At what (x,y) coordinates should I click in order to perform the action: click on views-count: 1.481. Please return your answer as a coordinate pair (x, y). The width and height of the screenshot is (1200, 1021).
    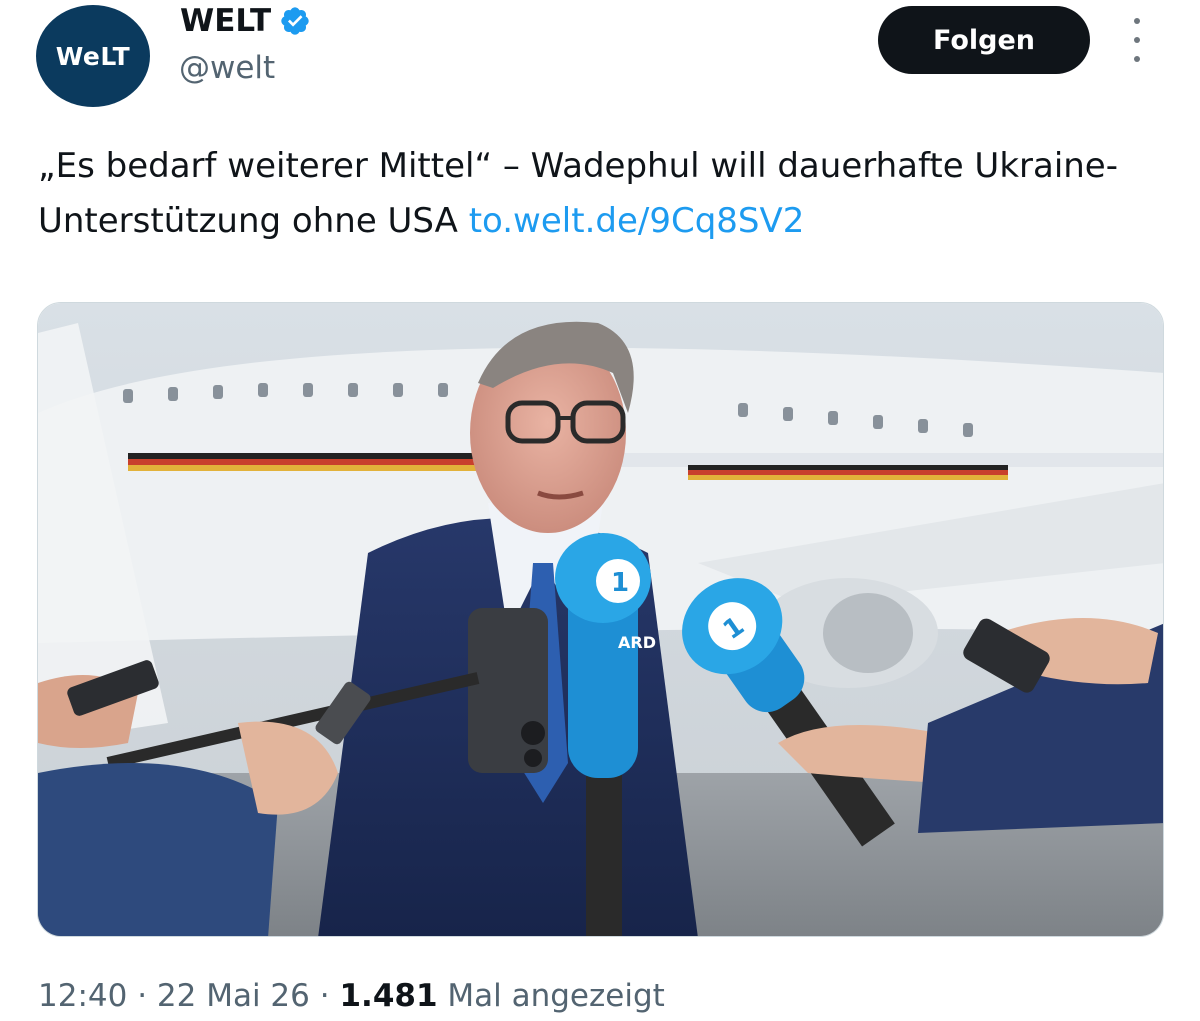
    Looking at the image, I should click on (388, 996).